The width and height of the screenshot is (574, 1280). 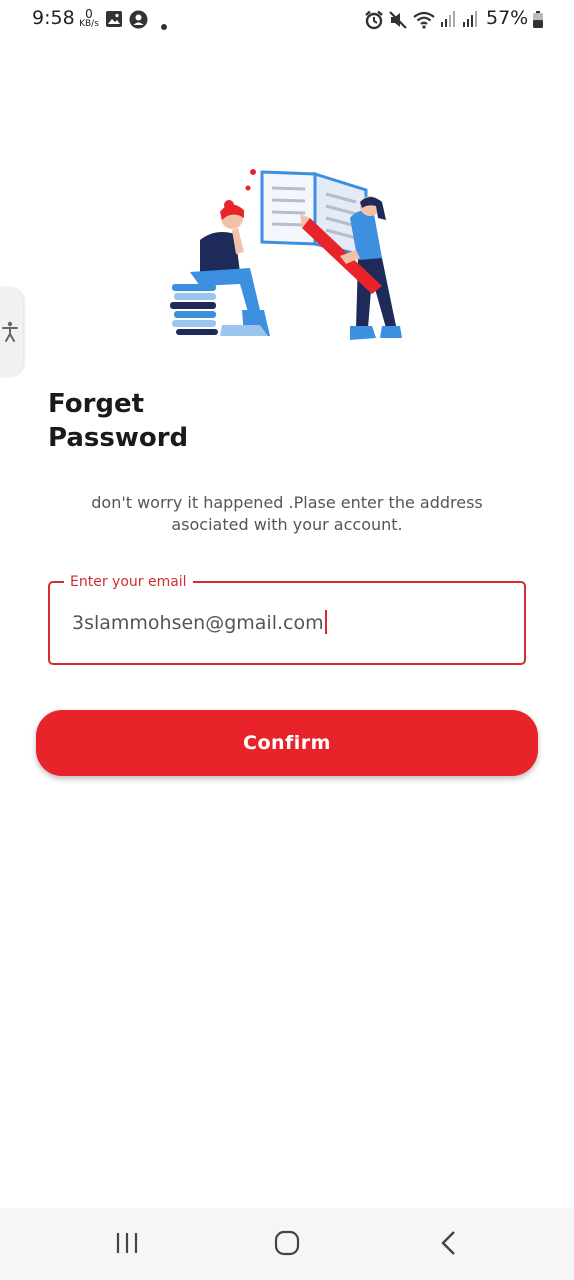 I want to click on image-icon, so click(x=114, y=21).